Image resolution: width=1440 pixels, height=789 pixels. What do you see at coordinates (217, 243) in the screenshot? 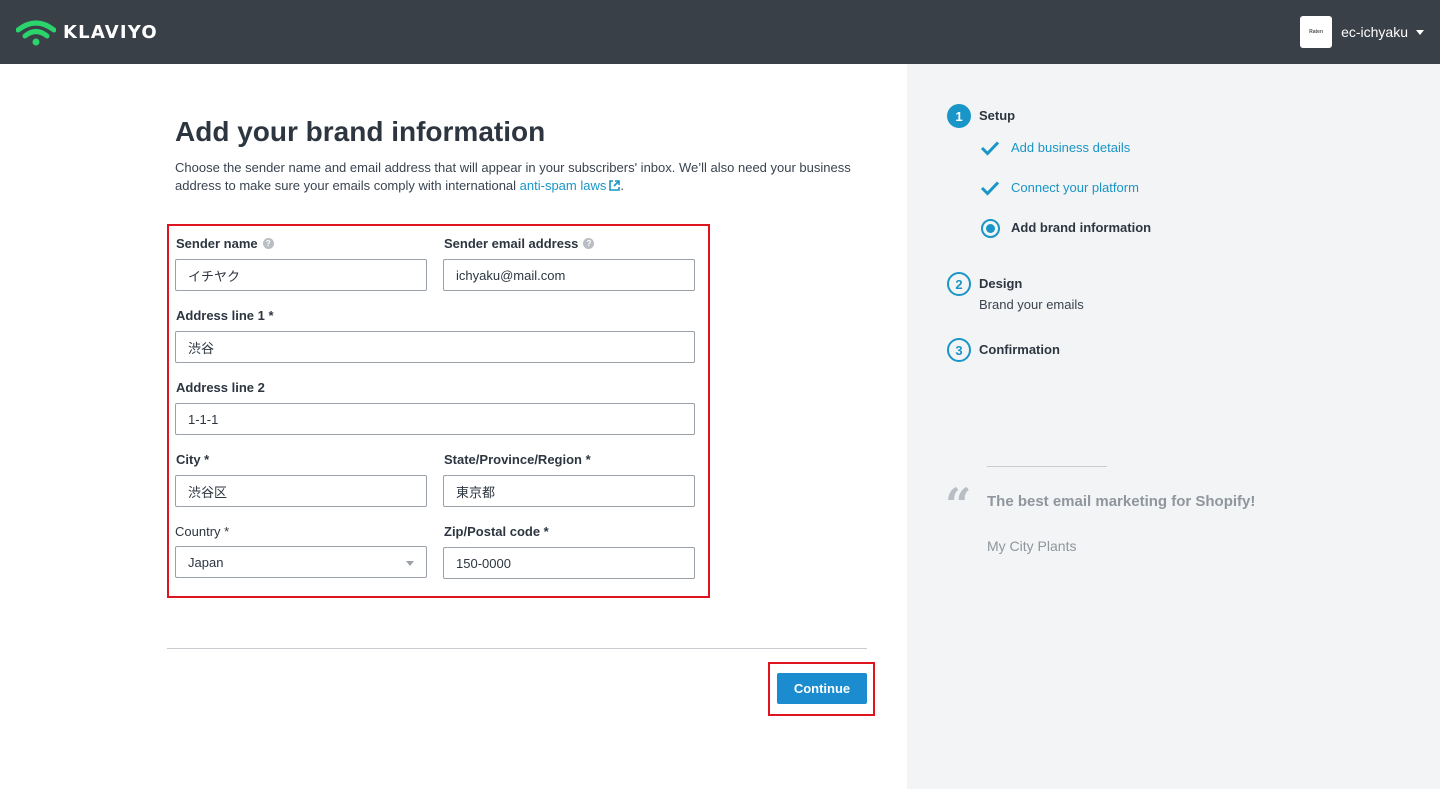
I see `sender-name-label-text: Sender name` at bounding box center [217, 243].